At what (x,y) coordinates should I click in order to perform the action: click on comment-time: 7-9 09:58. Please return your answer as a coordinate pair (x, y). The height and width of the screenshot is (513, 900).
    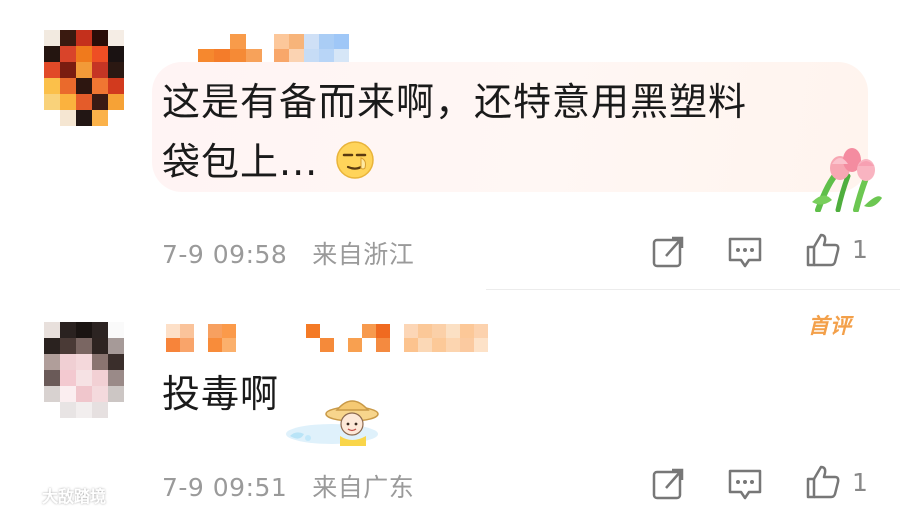
    Looking at the image, I should click on (225, 254).